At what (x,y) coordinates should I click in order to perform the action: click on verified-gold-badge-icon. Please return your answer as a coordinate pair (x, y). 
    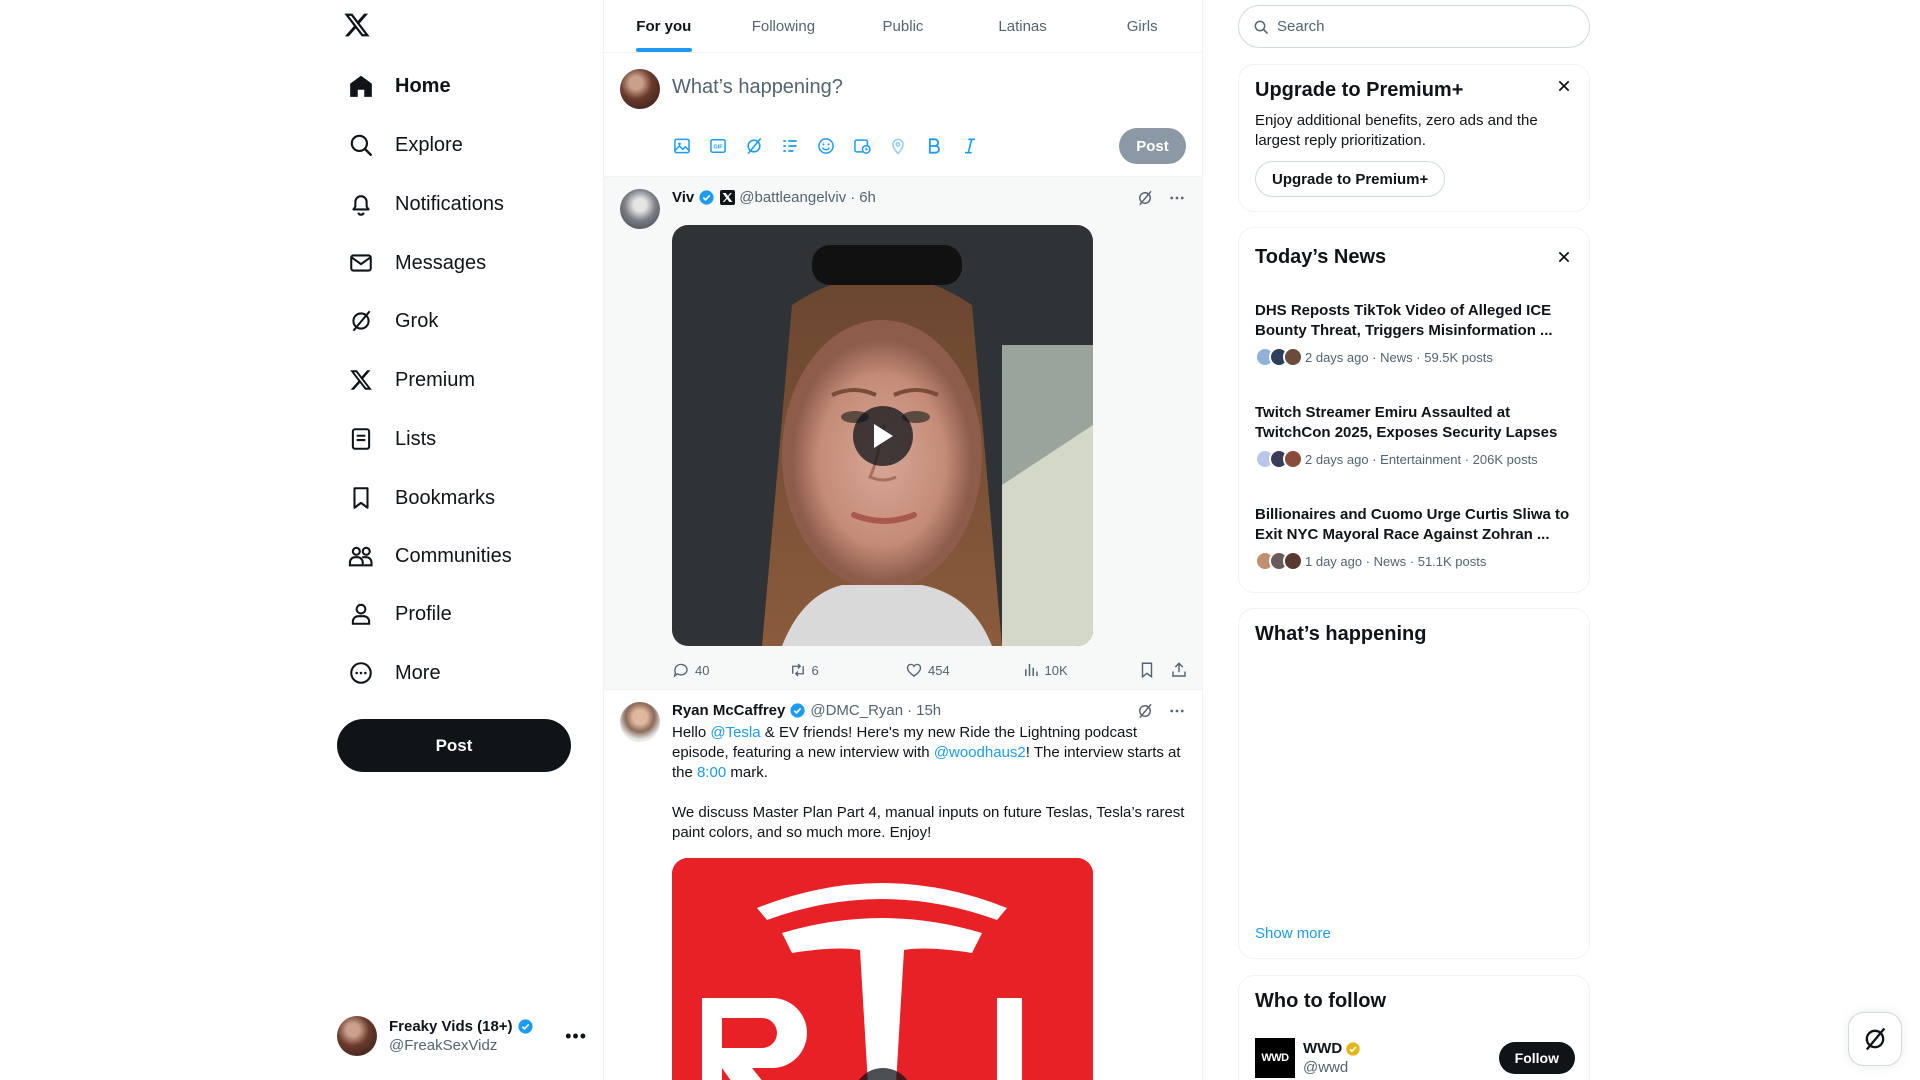
    Looking at the image, I should click on (1353, 1049).